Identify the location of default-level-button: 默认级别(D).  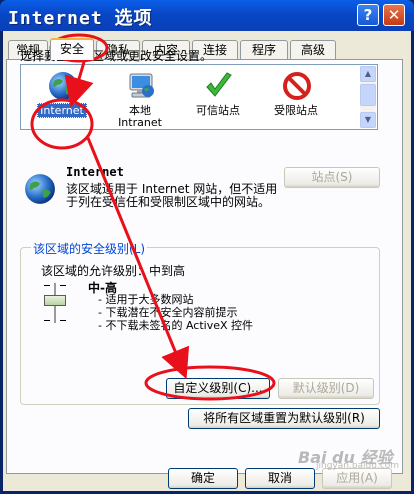
(326, 388).